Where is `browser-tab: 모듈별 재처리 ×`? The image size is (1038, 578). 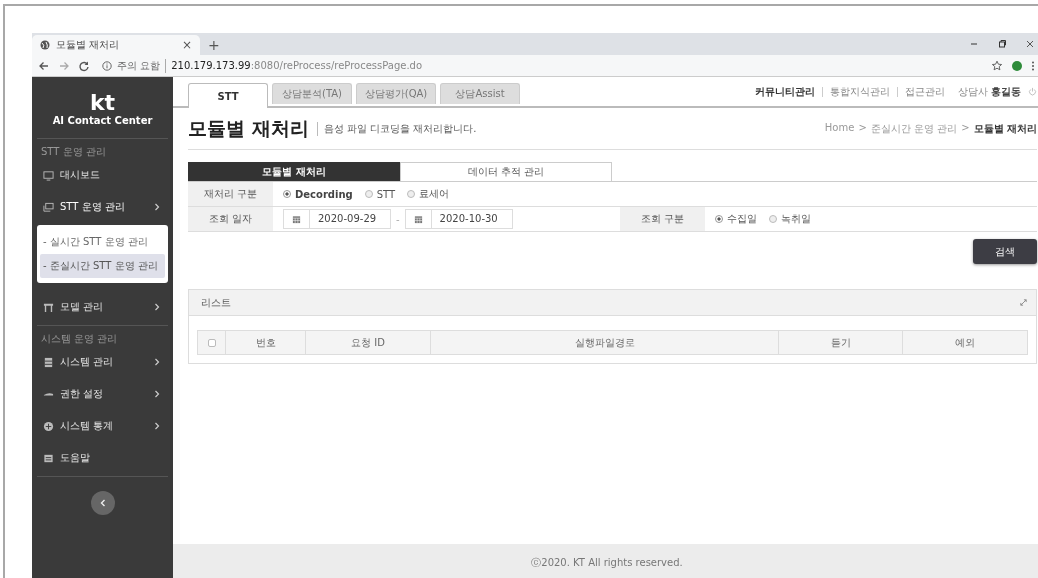
browser-tab: 모듈별 재처리 × is located at coordinates (116, 45).